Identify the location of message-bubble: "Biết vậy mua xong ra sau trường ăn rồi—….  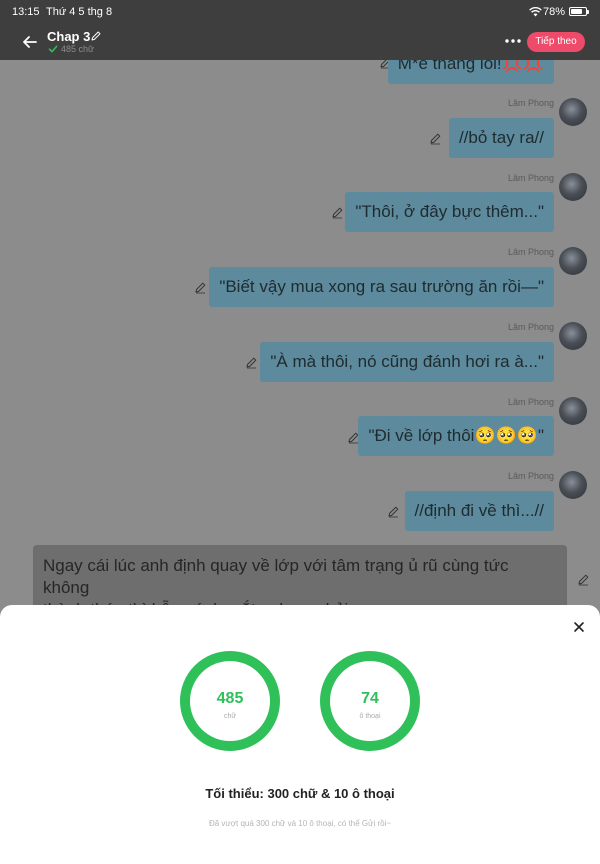
(381, 287).